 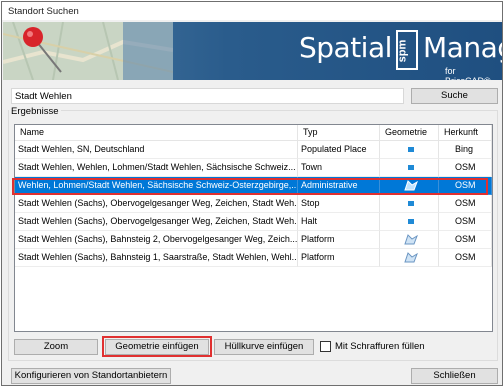 I want to click on title-bar: Standort Suchen, so click(x=252, y=11).